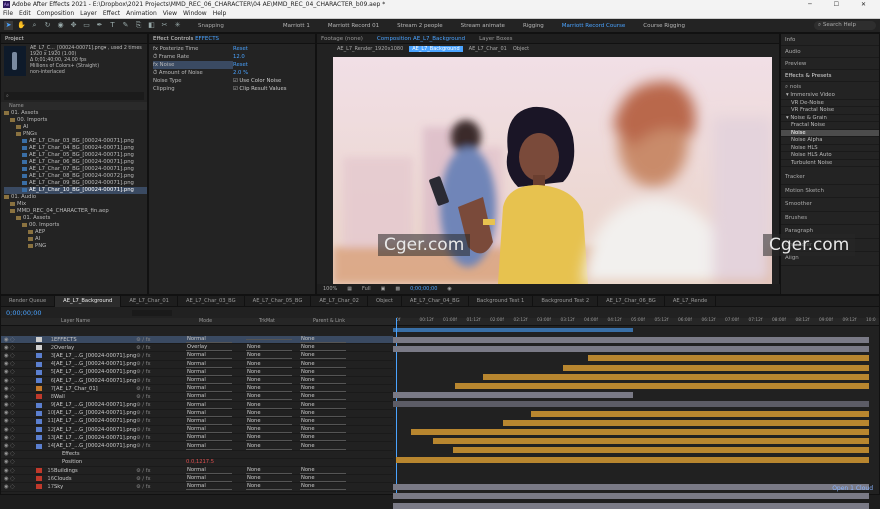 The image size is (880, 509). Describe the element at coordinates (75, 246) in the screenshot. I see `folder-item: PNG` at that location.